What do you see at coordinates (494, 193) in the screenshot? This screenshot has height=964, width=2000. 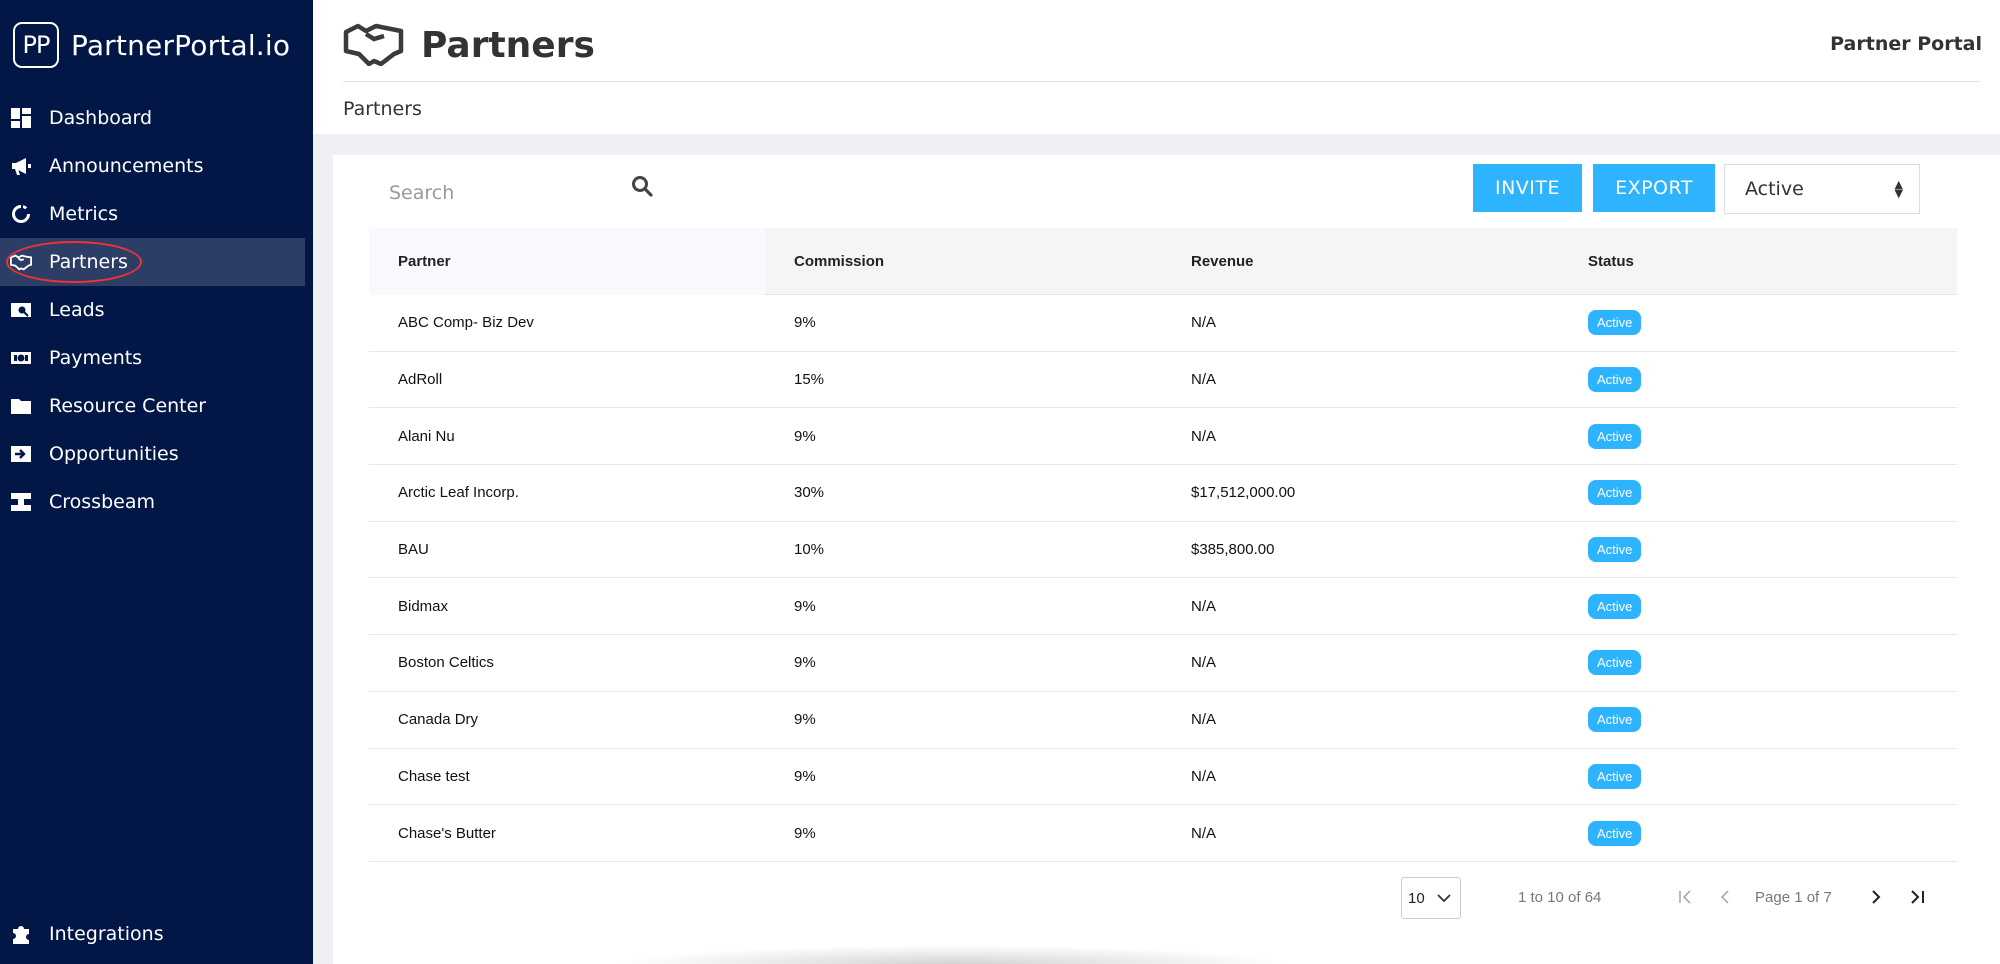 I see `search-input` at bounding box center [494, 193].